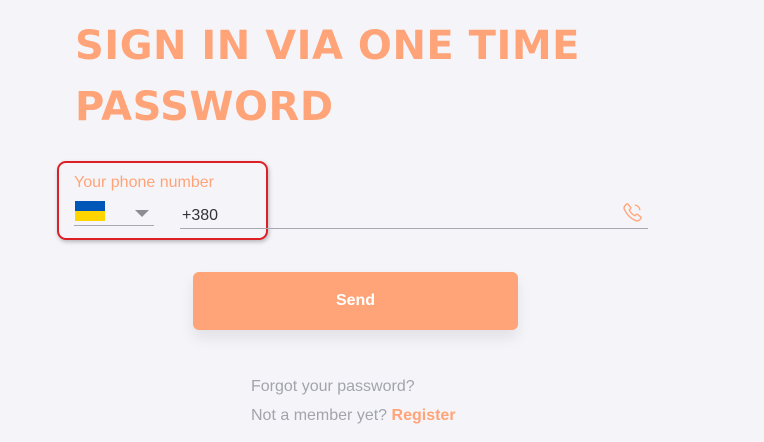 The width and height of the screenshot is (764, 442). I want to click on chevron-down-icon, so click(142, 213).